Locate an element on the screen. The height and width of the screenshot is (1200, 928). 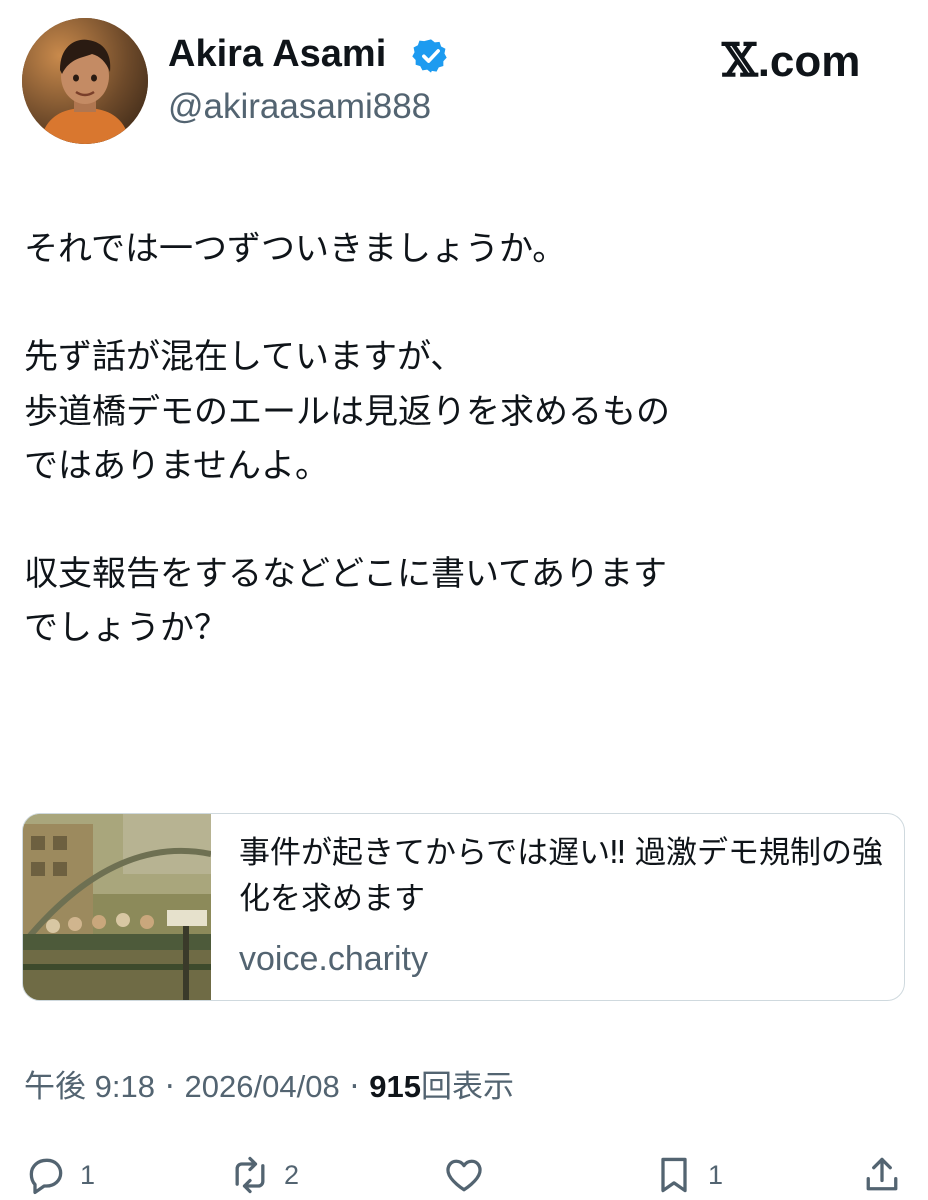
tweet-meta: 午後 9:18 · 2026/04/08 · 915回表示 is located at coordinates (269, 1087).